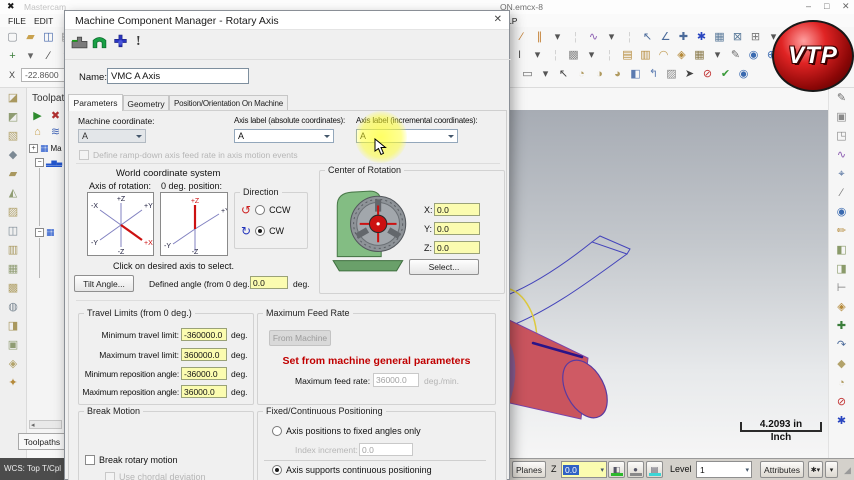 The width and height of the screenshot is (854, 480). Describe the element at coordinates (13, 117) in the screenshot. I see `toolpath-tool-icon: ◩` at that location.